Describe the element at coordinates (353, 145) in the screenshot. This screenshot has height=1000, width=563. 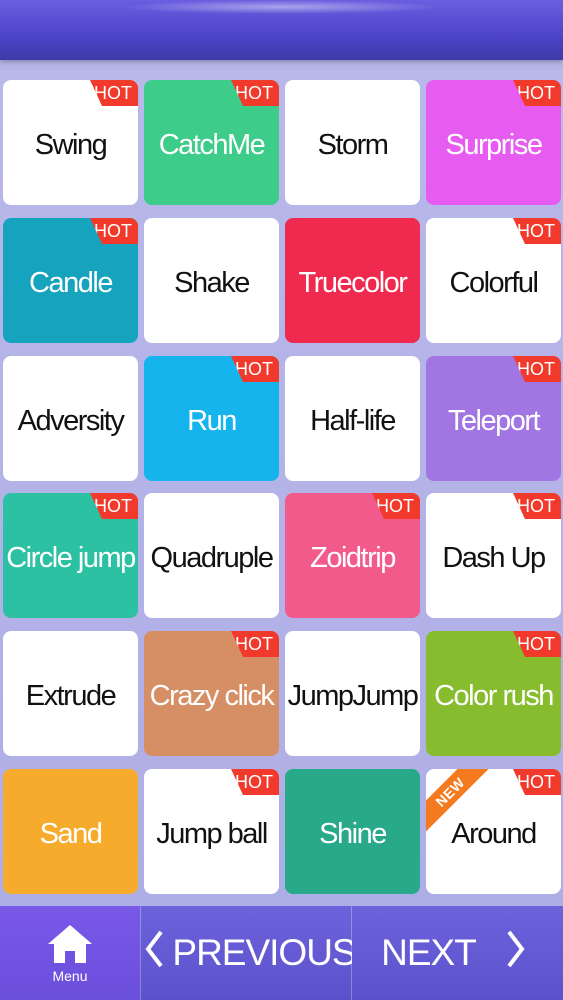
I see `level-label: Storm` at that location.